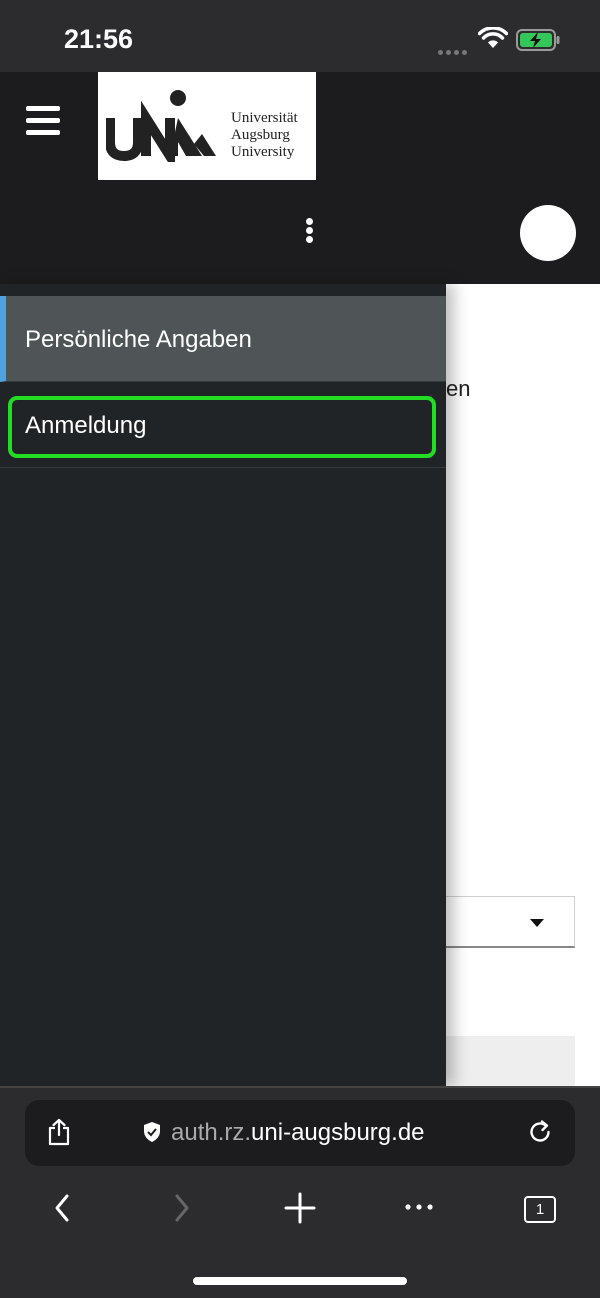 This screenshot has width=600, height=1298. What do you see at coordinates (222, 427) in the screenshot?
I see `focus-highlight` at bounding box center [222, 427].